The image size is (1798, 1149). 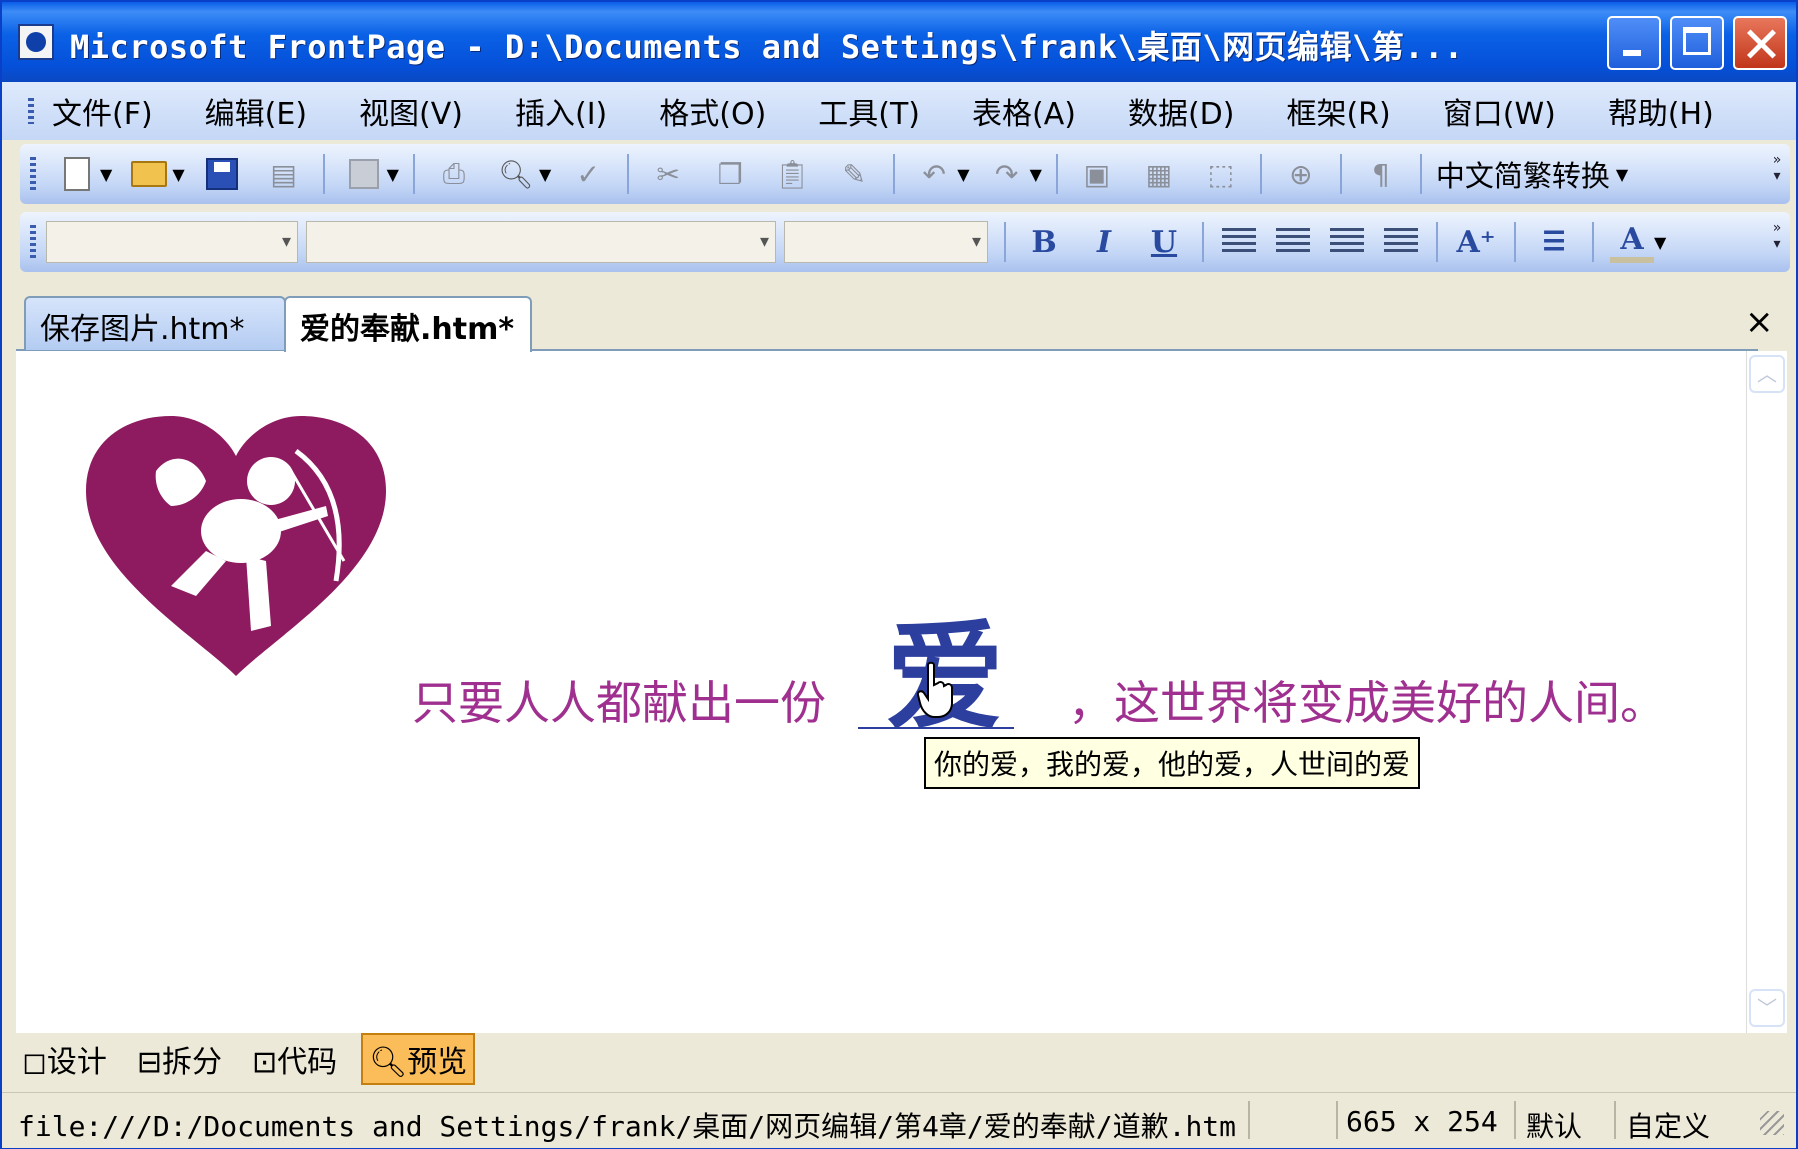 What do you see at coordinates (1523, 174) in the screenshot?
I see `chinese-conversion-button: 中文简繁转换` at bounding box center [1523, 174].